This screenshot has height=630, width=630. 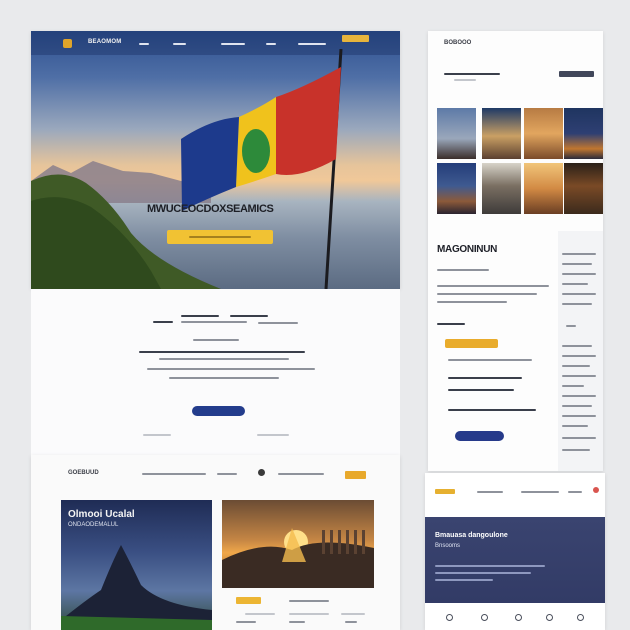 I want to click on side-logo-text: BOBOOO, so click(x=457, y=43).